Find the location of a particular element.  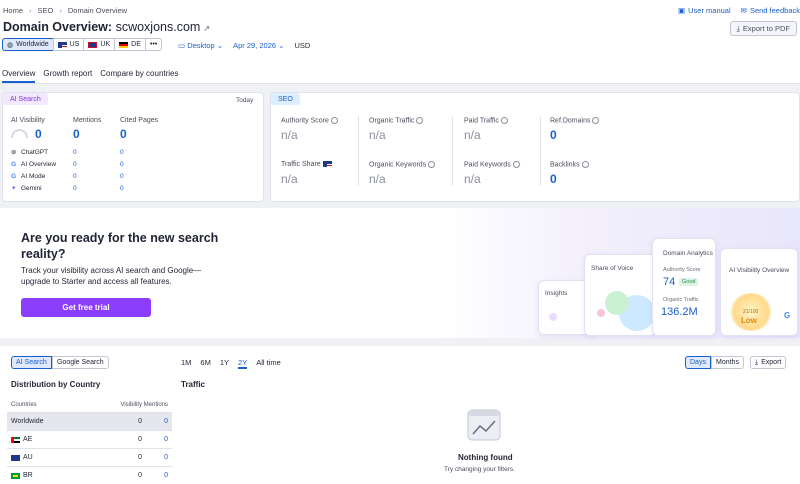

title-domain: scwoxjons.com is located at coordinates (158, 27).